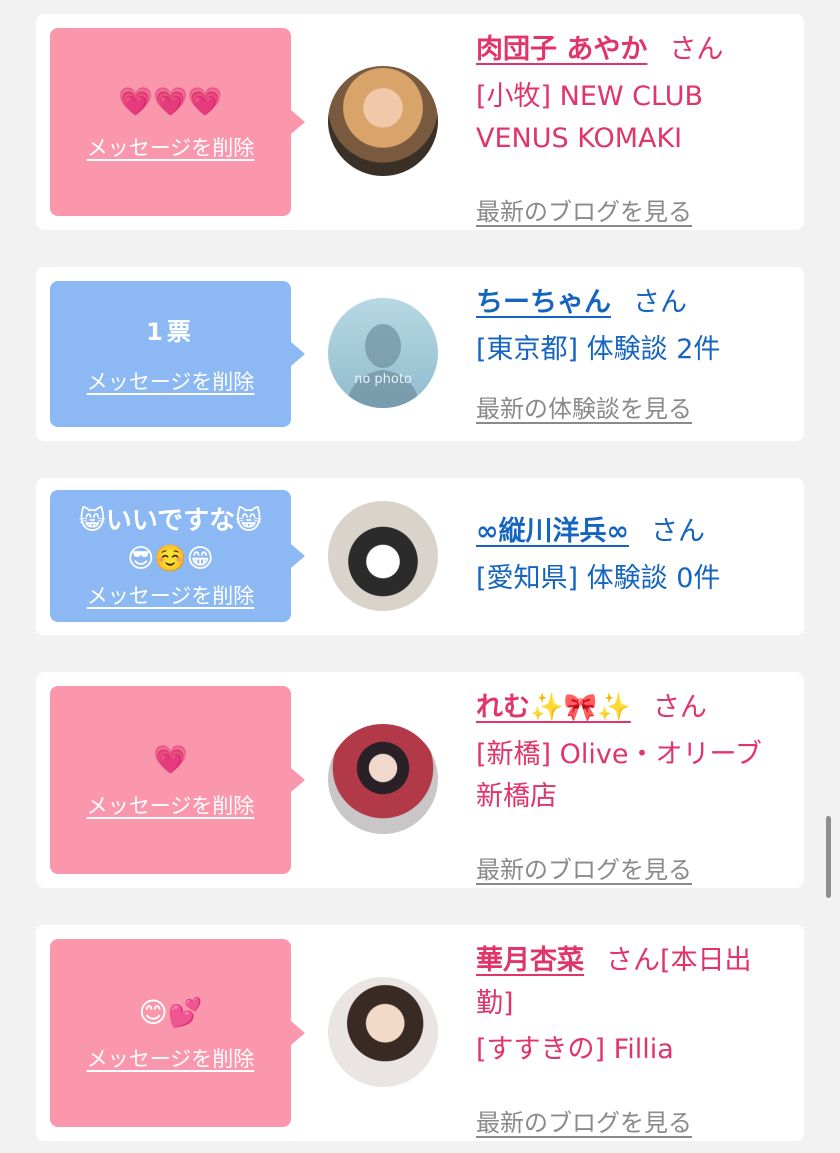  Describe the element at coordinates (177, 354) in the screenshot. I see `message-bubble: 1票 メッセージを削除` at that location.